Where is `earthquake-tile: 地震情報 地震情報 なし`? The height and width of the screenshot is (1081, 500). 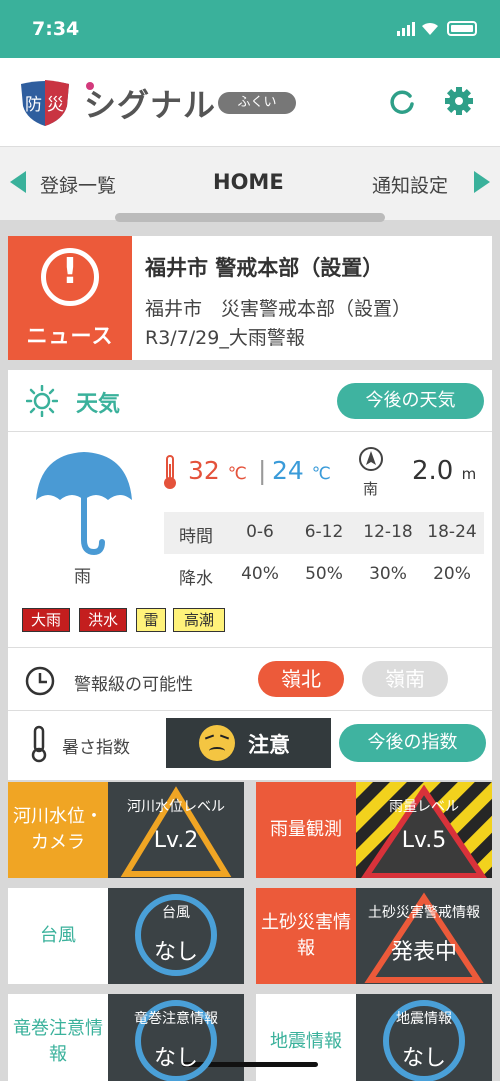
earthquake-tile: 地震情報 地震情報 なし is located at coordinates (374, 1037).